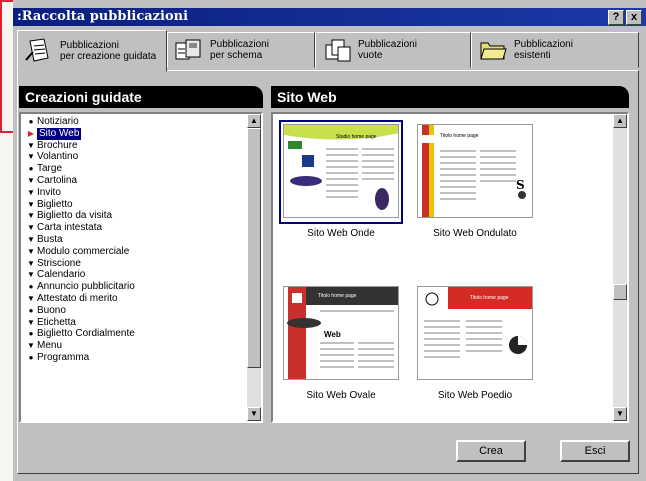 The height and width of the screenshot is (481, 646). I want to click on list-item: ▼ Menu, so click(135, 346).